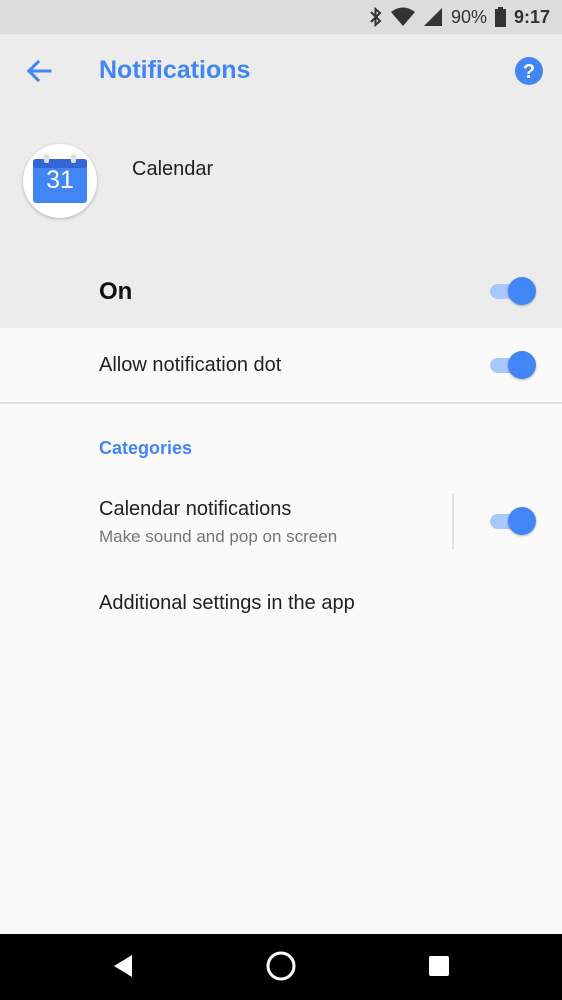  I want to click on nav-recents-button, so click(439, 968).